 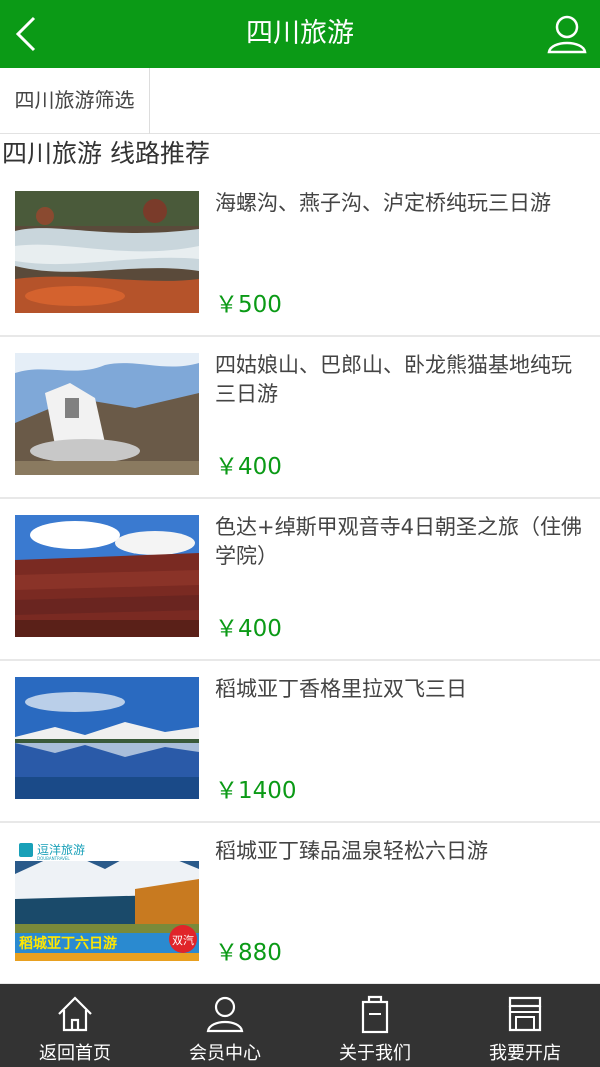 What do you see at coordinates (248, 953) in the screenshot?
I see `route-price: ￥880` at bounding box center [248, 953].